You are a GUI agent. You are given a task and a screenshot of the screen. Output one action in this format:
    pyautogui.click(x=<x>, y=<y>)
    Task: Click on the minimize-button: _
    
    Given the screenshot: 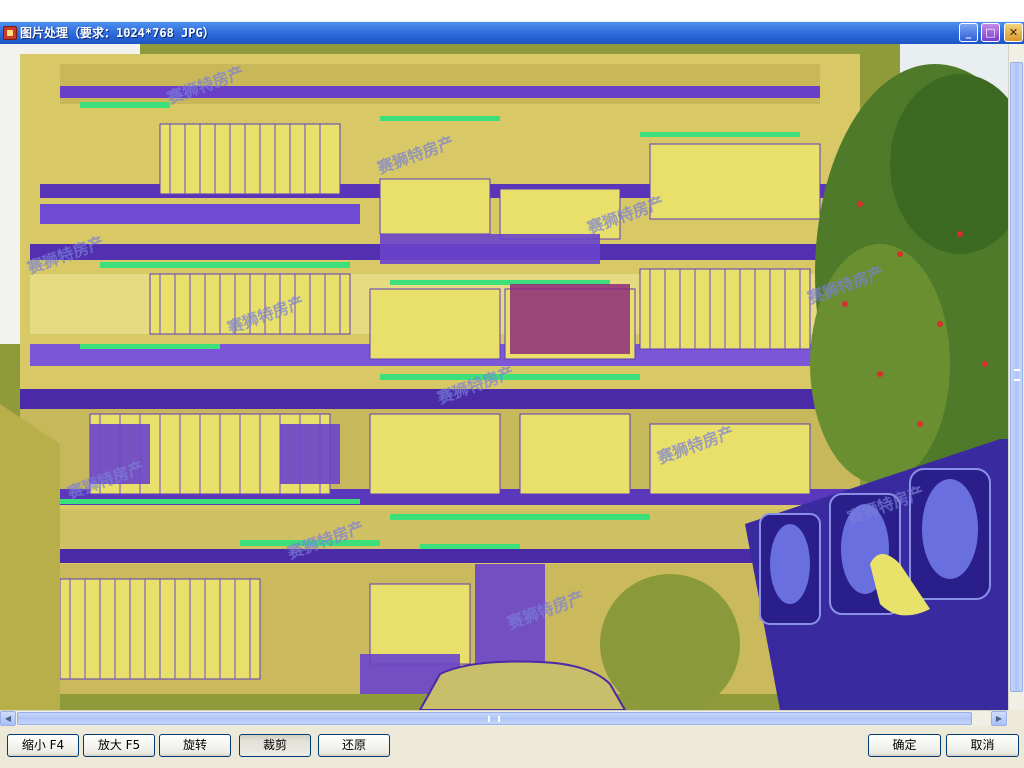 What is the action you would take?
    pyautogui.click(x=968, y=32)
    